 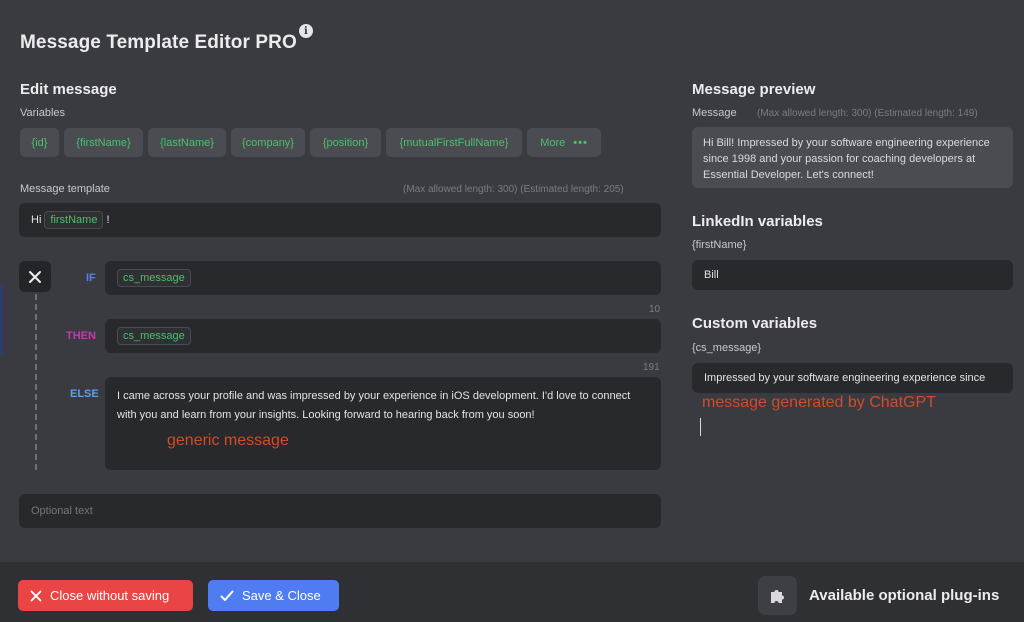 I want to click on else-label: ELSE, so click(x=84, y=394).